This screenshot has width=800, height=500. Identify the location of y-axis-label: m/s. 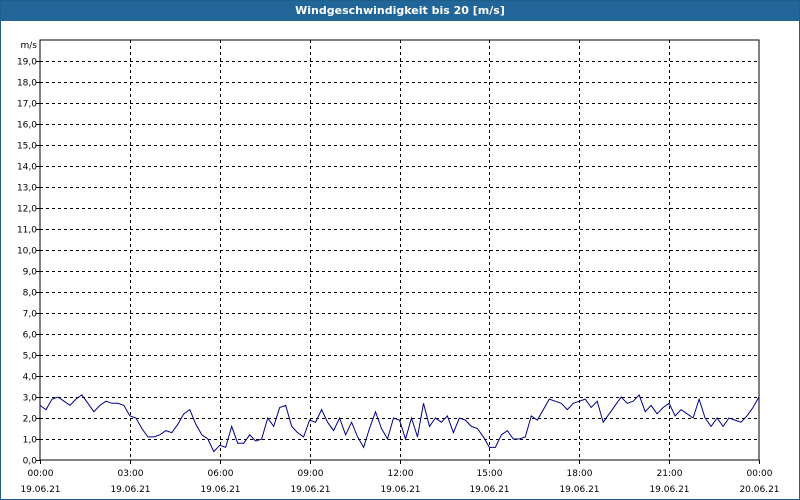
(29, 46).